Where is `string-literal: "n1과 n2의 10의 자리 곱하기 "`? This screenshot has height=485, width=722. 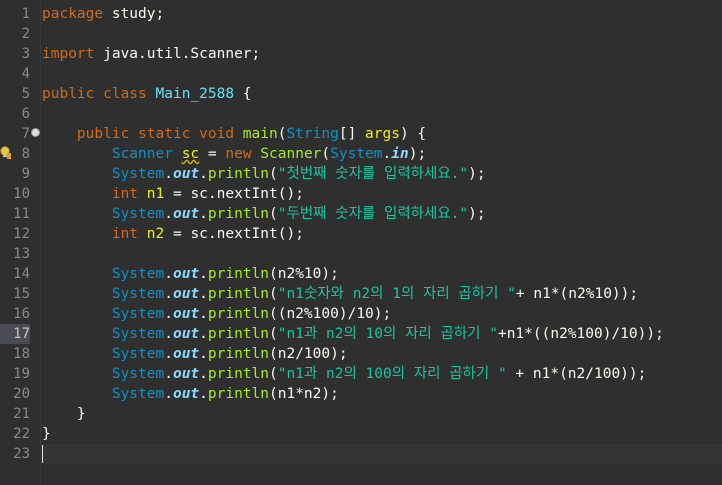 string-literal: "n1과 n2의 10의 자리 곱하기 " is located at coordinates (387, 334).